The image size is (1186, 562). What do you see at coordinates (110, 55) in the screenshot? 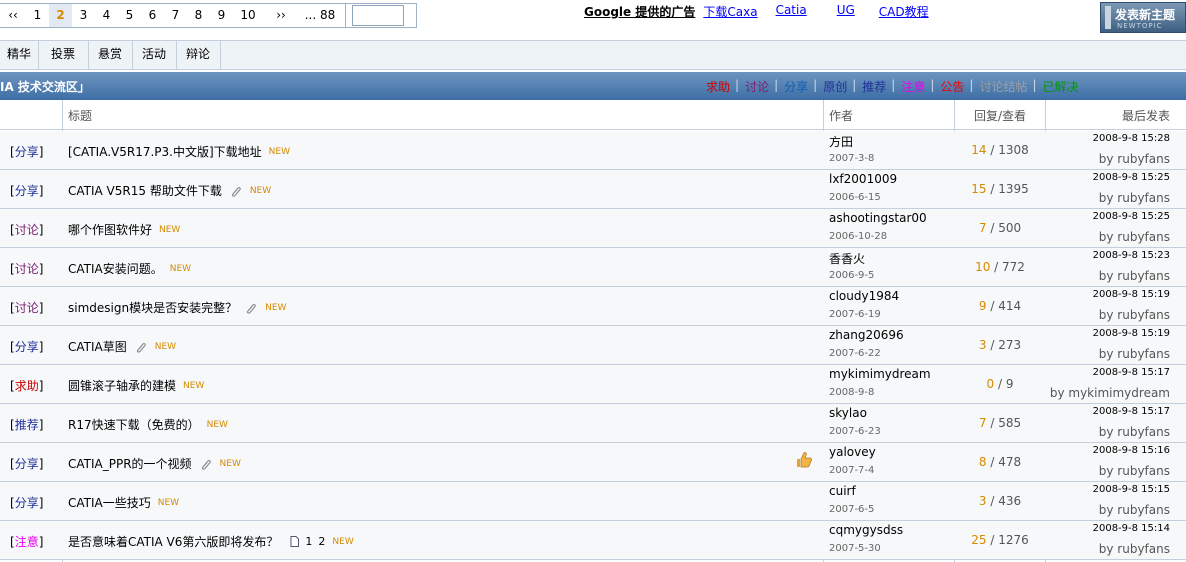
I see `filter-reward: 悬赏` at bounding box center [110, 55].